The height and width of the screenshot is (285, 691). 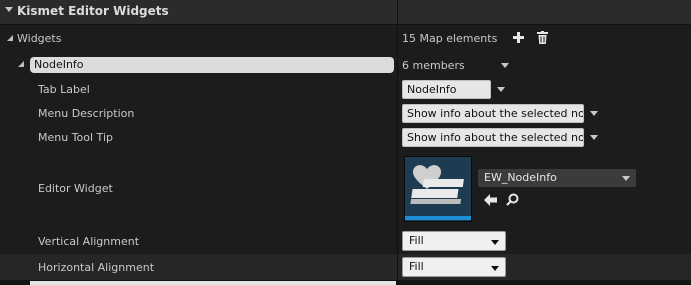 I want to click on menu-description-input: Show info about the selected node, so click(x=493, y=113).